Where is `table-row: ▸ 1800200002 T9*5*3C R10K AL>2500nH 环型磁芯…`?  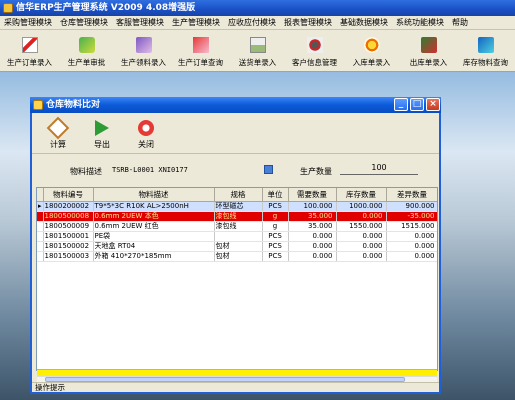 table-row: ▸ 1800200002 T9*5*3C R10K AL>2500nH 环型磁芯… is located at coordinates (237, 206).